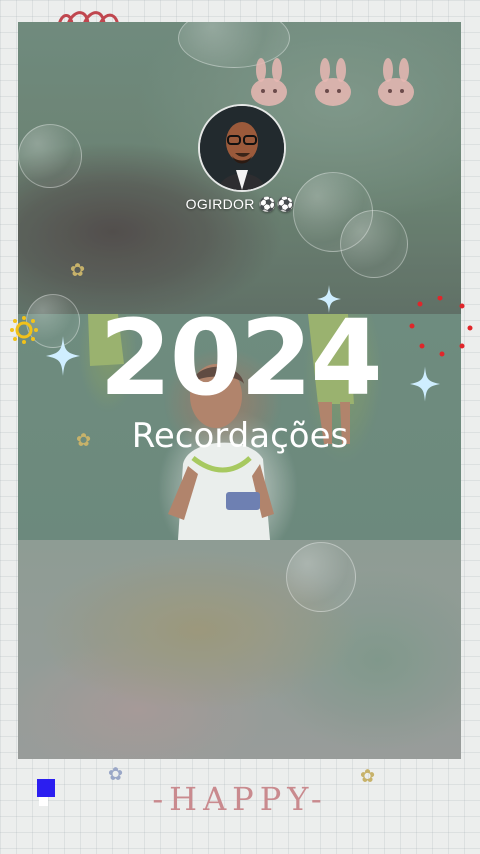 The width and height of the screenshot is (480, 854). I want to click on memories-subtitle: Recordações, so click(240, 436).